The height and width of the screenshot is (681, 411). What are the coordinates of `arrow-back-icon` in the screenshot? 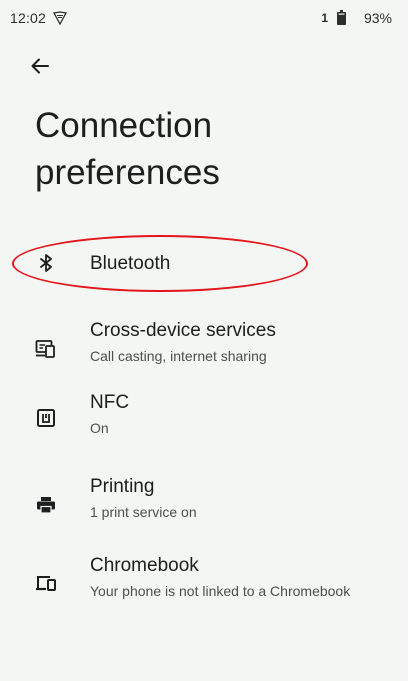 It's located at (40, 66).